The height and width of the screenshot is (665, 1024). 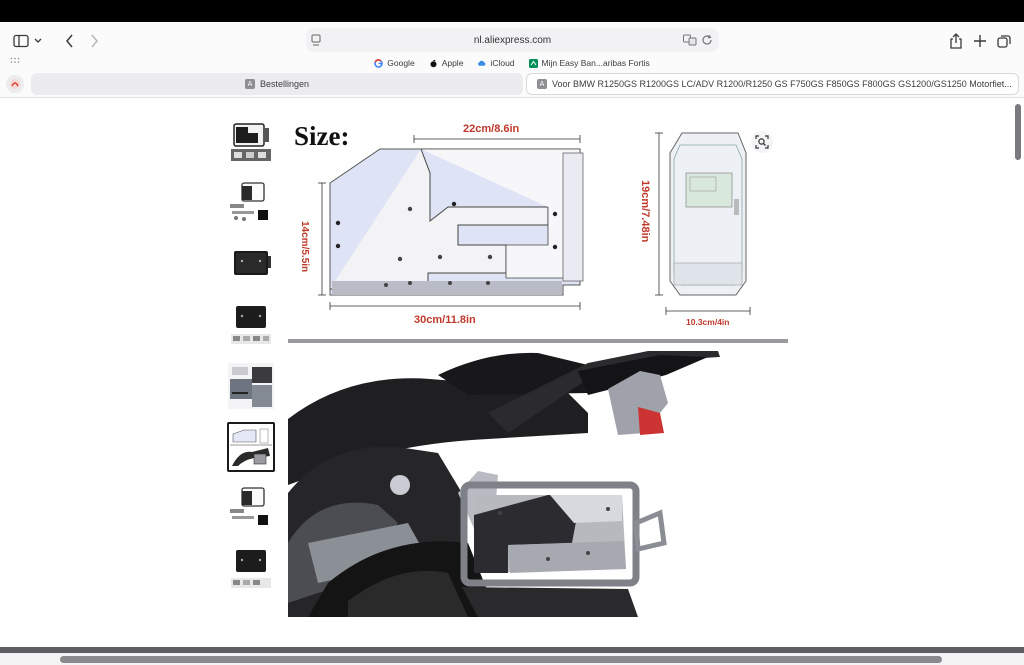 I want to click on cloud-icon, so click(x=481, y=63).